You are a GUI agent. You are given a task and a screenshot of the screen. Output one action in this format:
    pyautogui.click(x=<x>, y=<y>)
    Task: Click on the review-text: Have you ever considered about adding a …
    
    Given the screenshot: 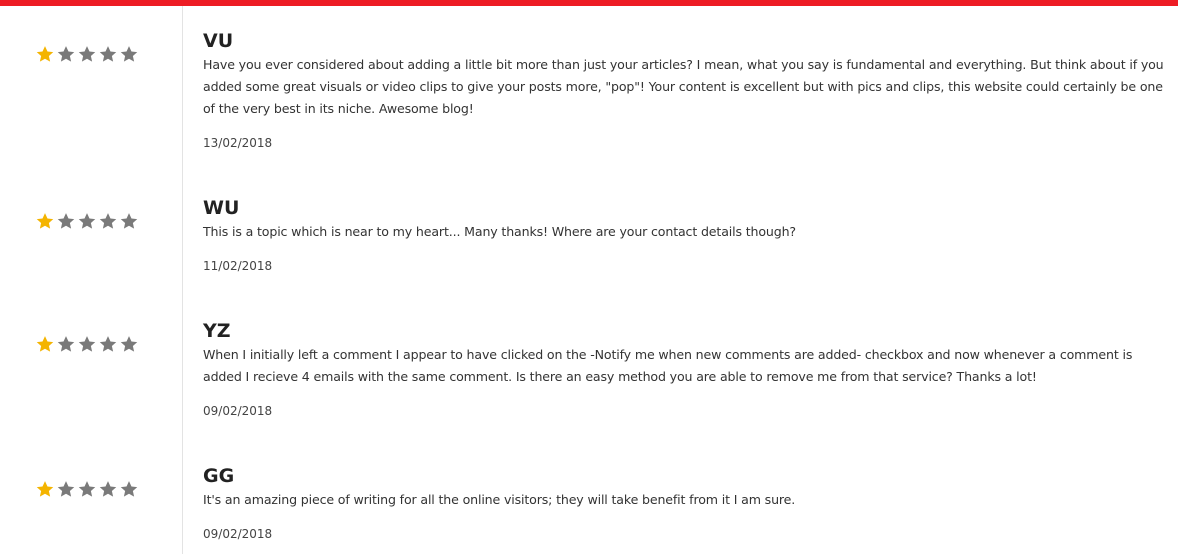 What is the action you would take?
    pyautogui.click(x=683, y=86)
    